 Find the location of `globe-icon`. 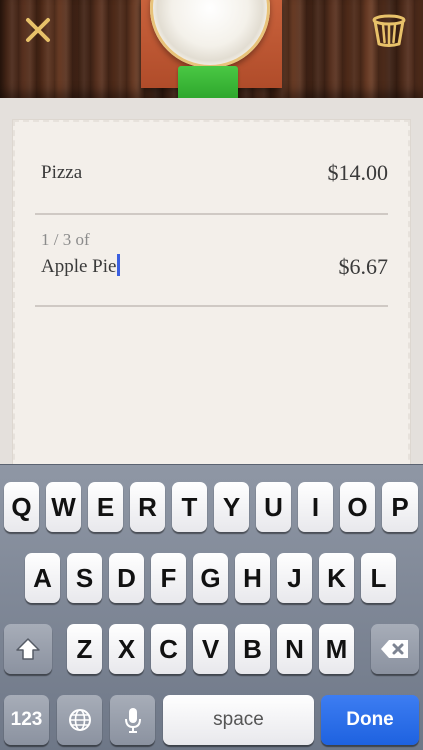

globe-icon is located at coordinates (79, 720).